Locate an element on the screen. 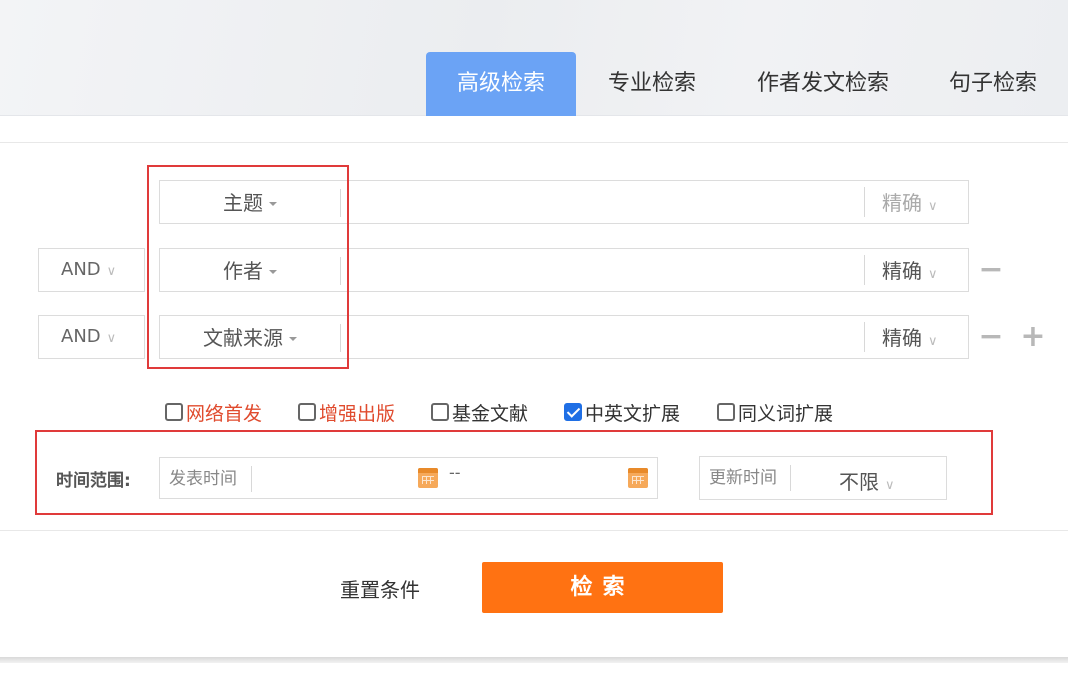  tab-professional-search: 专业检索 is located at coordinates (652, 84).